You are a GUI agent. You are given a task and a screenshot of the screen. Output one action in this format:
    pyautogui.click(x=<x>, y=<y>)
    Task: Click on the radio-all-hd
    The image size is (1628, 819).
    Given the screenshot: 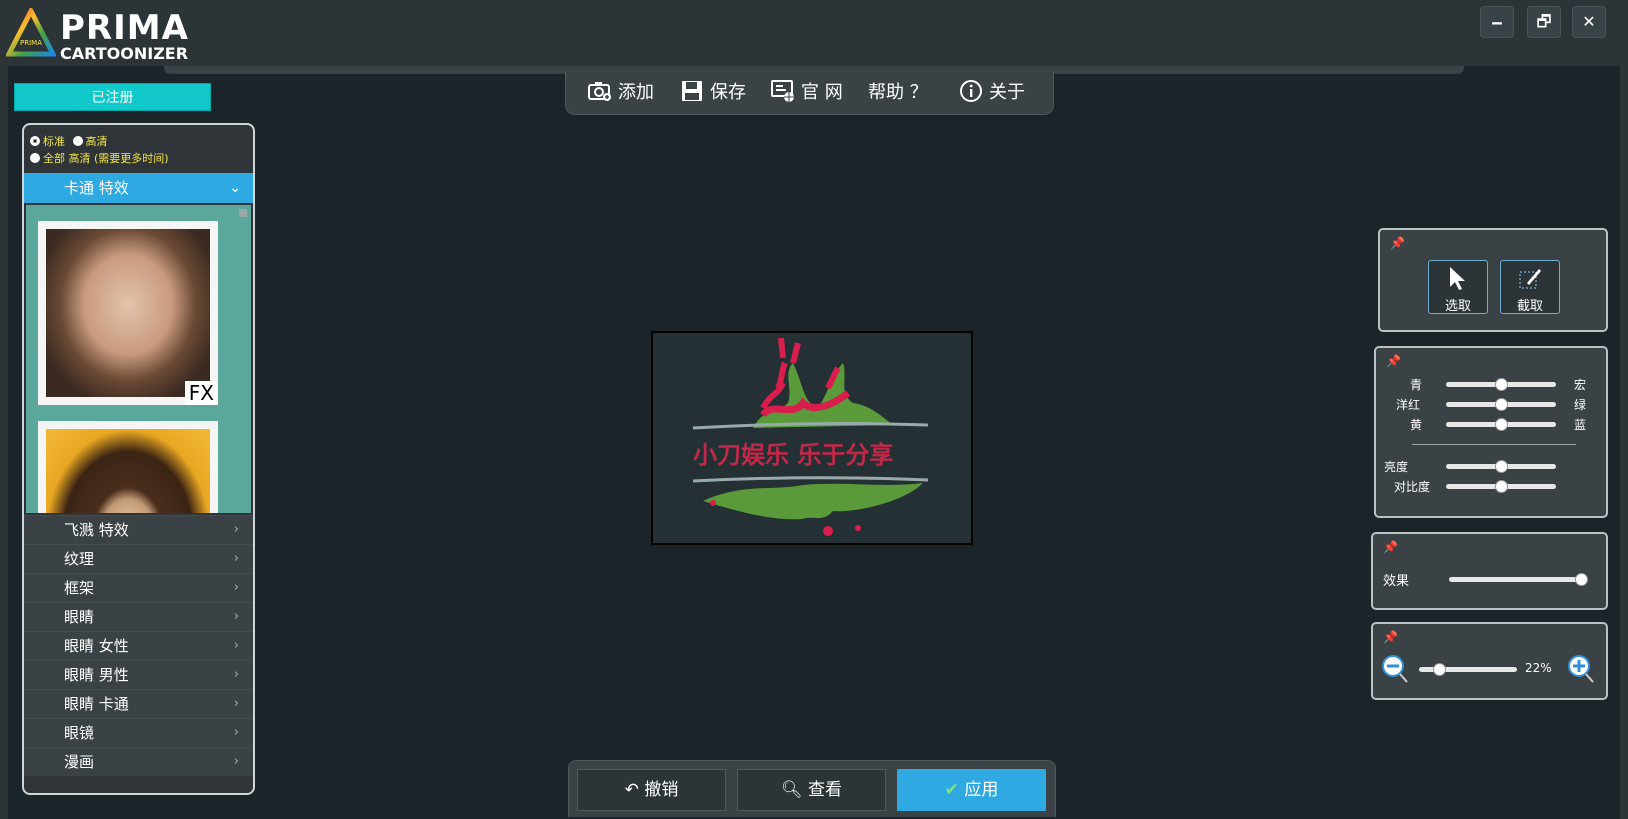 What is the action you would take?
    pyautogui.click(x=35, y=158)
    